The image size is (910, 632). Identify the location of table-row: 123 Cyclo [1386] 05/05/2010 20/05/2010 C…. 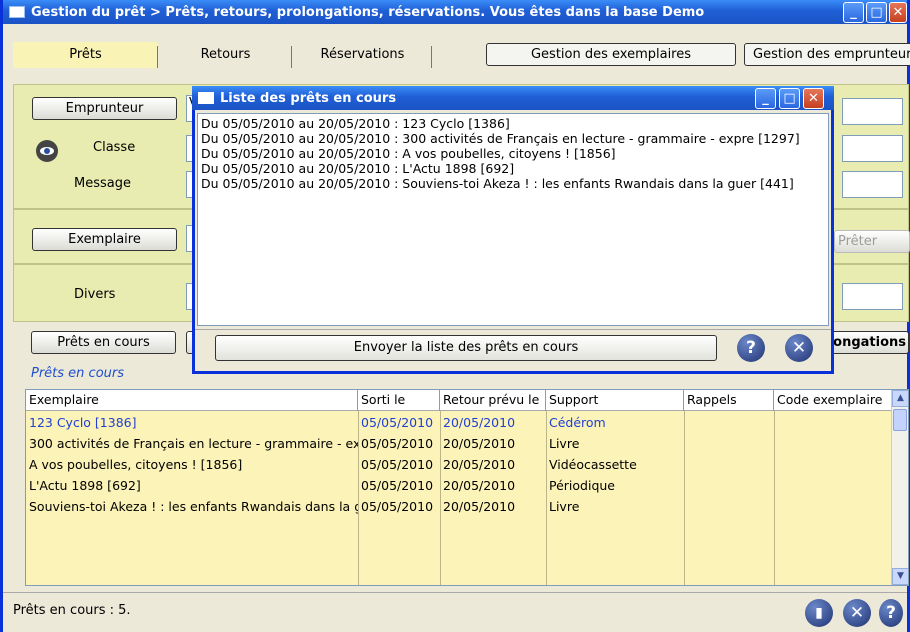
(459, 422).